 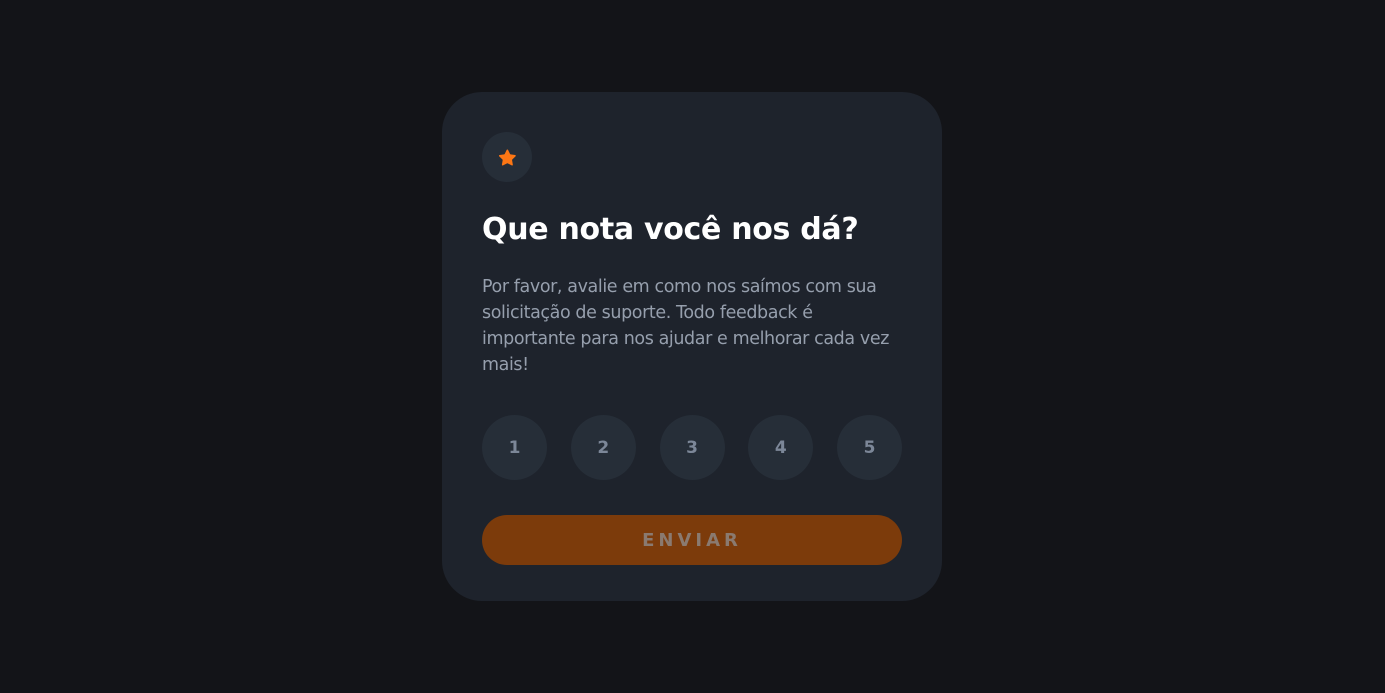 I want to click on rating-button-3: 3, so click(x=692, y=447).